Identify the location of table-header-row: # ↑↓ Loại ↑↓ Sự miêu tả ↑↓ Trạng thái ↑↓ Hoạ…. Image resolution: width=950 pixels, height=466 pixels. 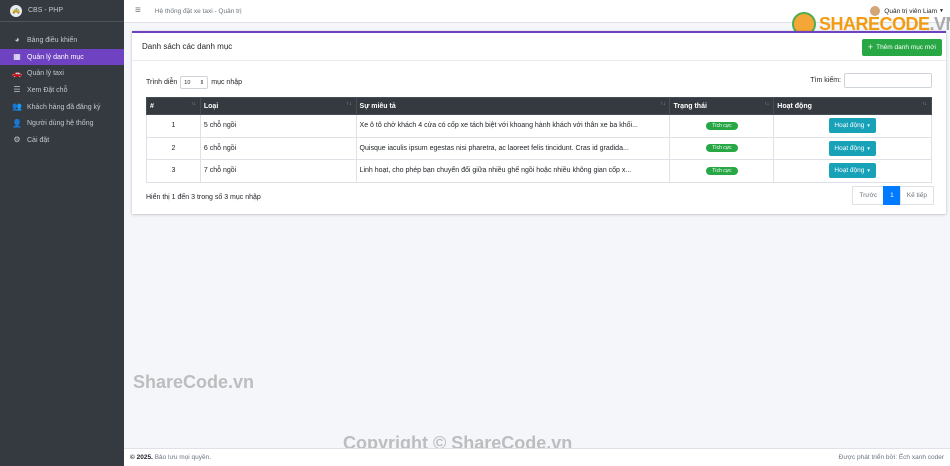
(539, 106).